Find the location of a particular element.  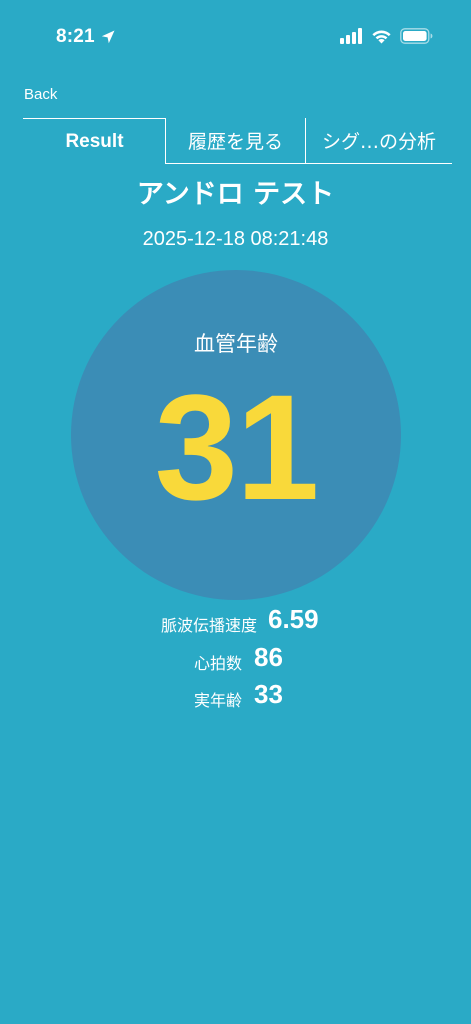

cellular-signal-icon is located at coordinates (351, 36).